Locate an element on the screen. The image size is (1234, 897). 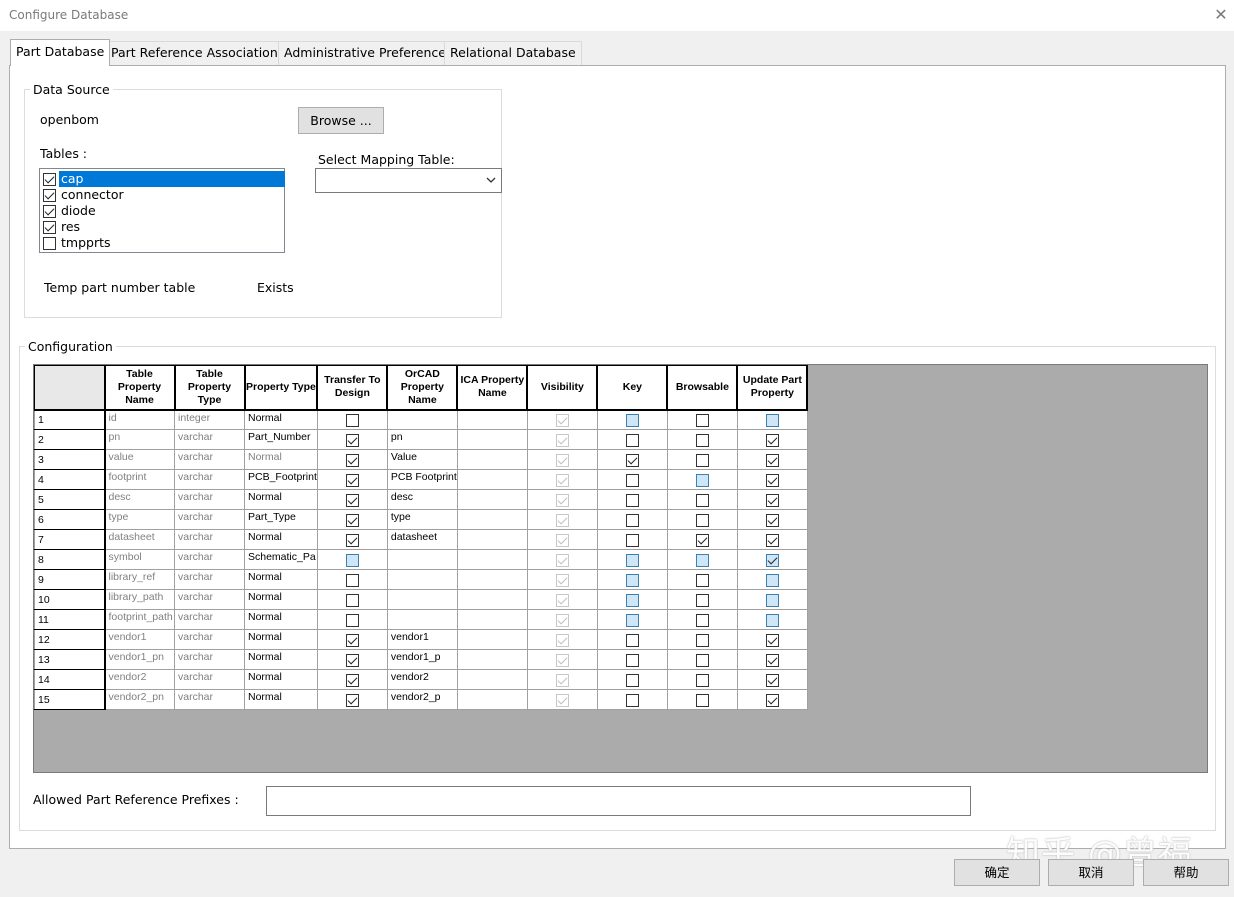
row-number: 15 is located at coordinates (70, 699).